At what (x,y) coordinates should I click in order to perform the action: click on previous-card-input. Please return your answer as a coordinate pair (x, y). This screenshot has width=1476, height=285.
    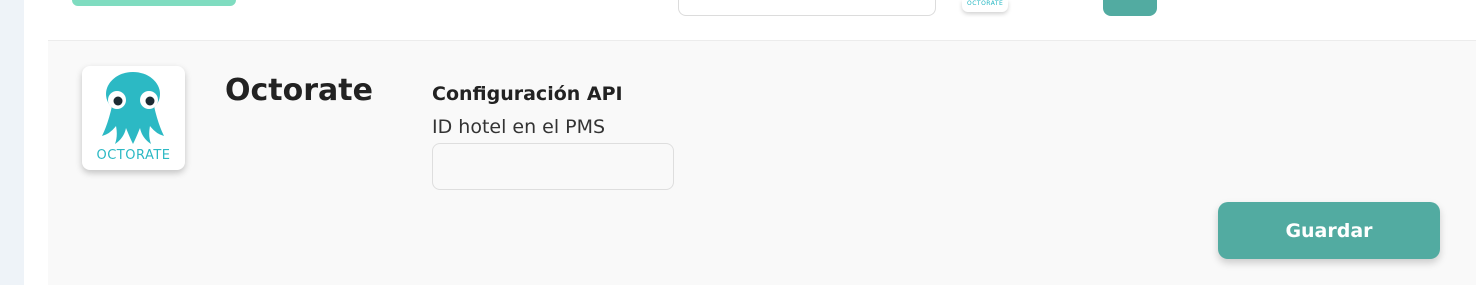
    Looking at the image, I should click on (807, 8).